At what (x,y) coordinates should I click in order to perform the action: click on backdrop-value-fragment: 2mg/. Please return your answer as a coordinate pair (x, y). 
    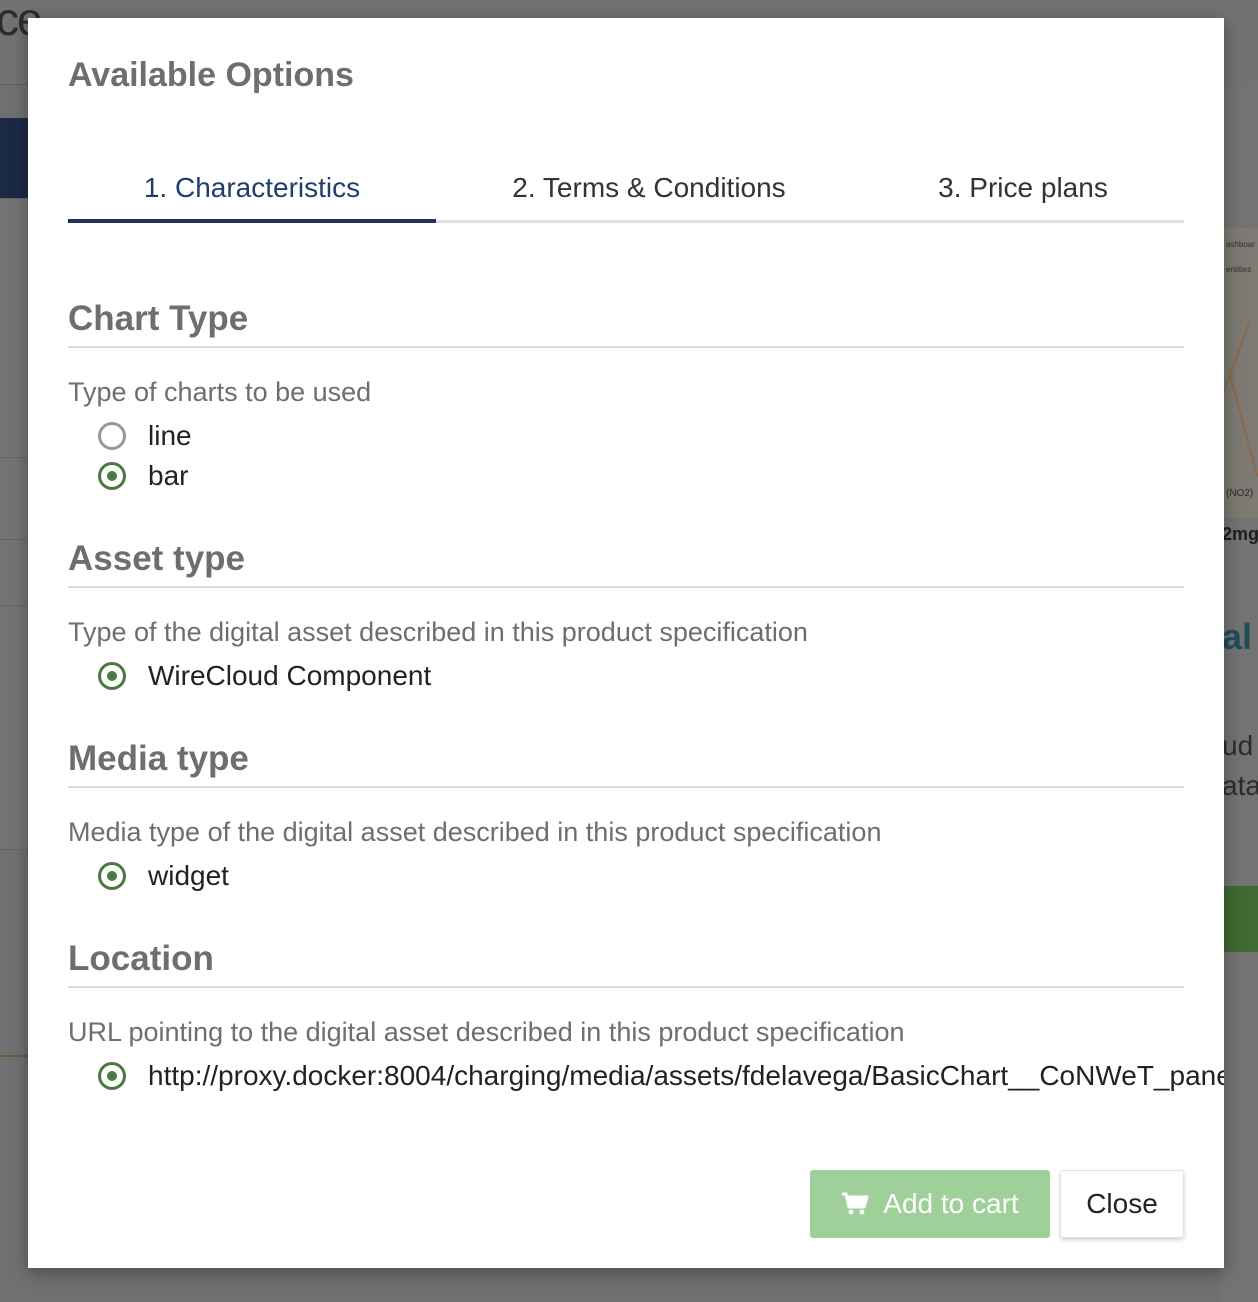
    Looking at the image, I should click on (1240, 534).